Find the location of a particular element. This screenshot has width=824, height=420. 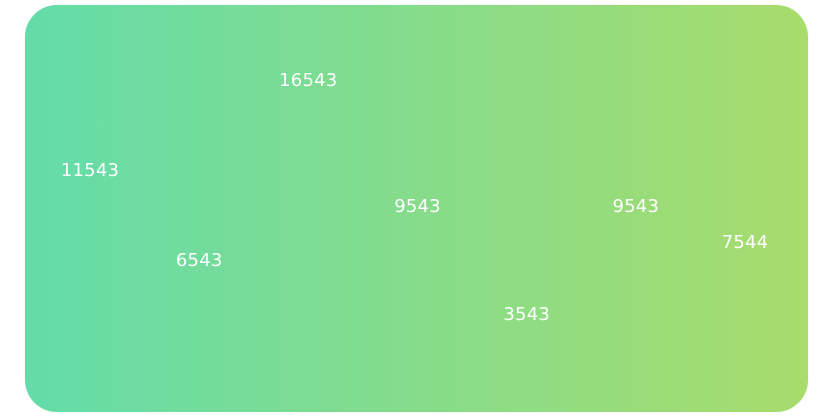

data-label: 6543 is located at coordinates (199, 260).